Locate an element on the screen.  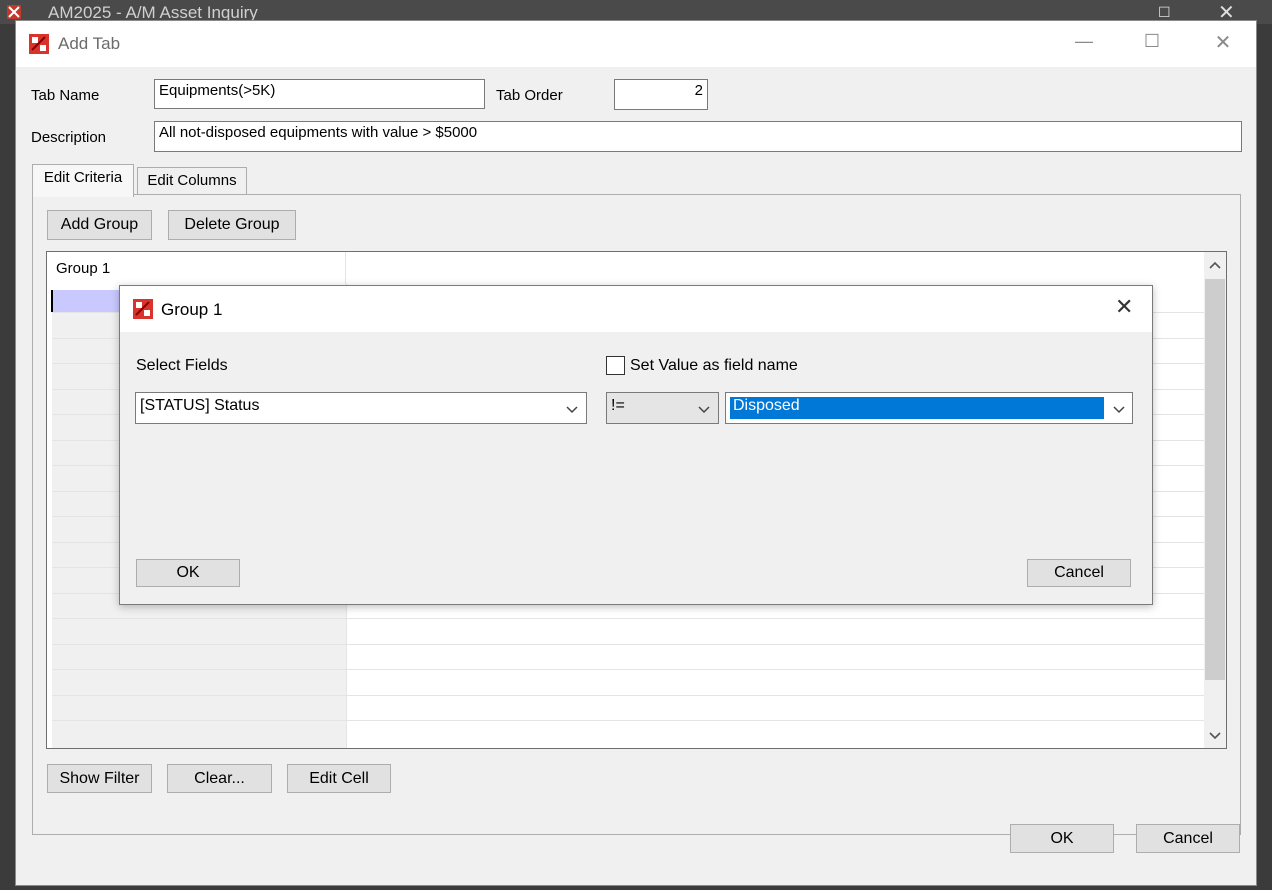
group-dialog-close-icon: ✕ is located at coordinates (1124, 307).